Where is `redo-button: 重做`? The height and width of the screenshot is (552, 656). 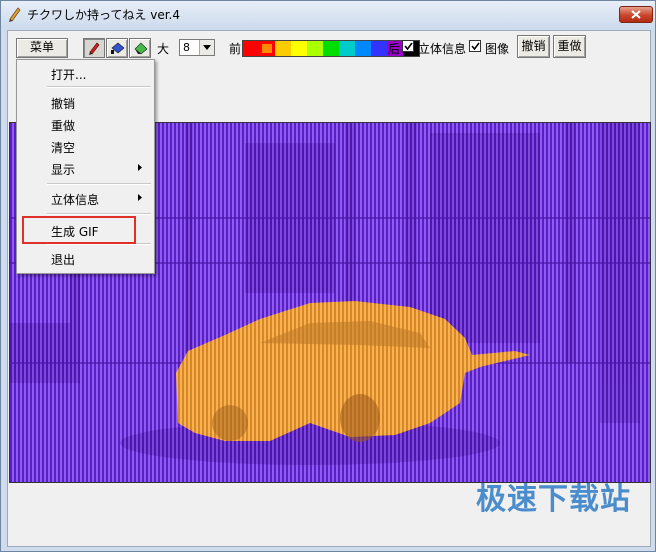 redo-button: 重做 is located at coordinates (569, 46).